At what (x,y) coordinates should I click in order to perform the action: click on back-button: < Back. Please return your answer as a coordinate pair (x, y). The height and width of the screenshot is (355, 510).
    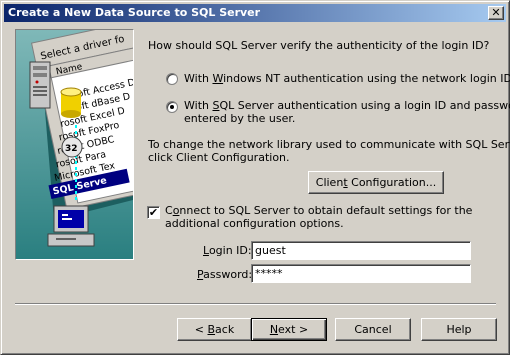
    Looking at the image, I should click on (214, 329).